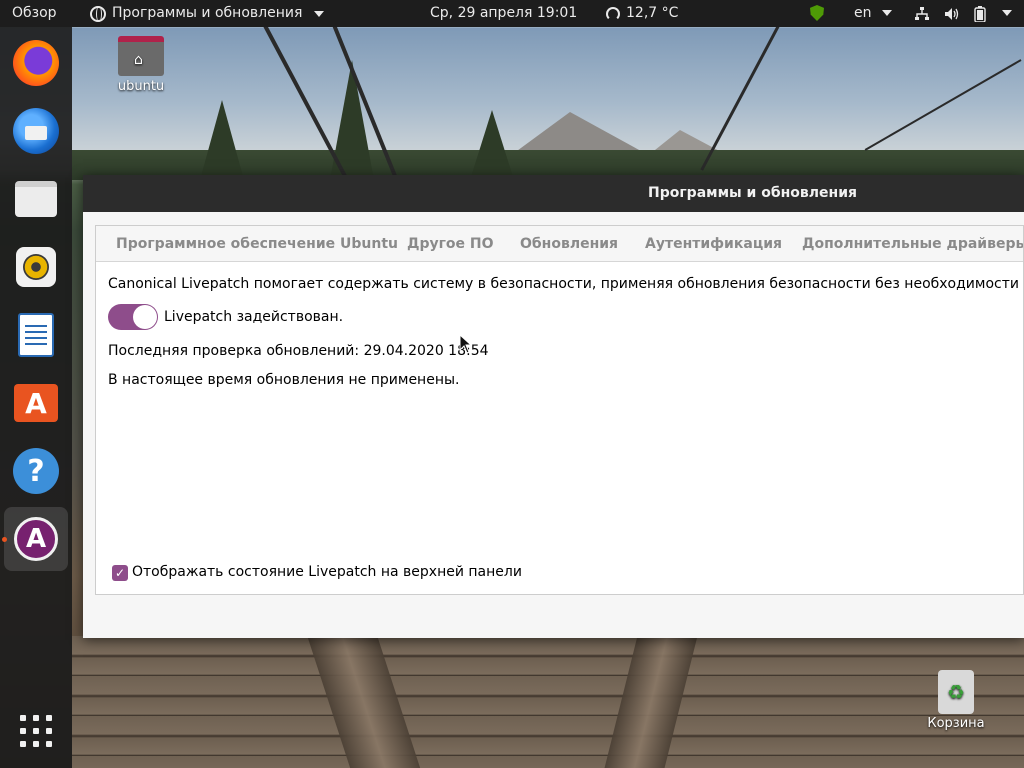 Image resolution: width=1024 pixels, height=768 pixels. I want to click on keyboard-layout-label: en, so click(863, 13).